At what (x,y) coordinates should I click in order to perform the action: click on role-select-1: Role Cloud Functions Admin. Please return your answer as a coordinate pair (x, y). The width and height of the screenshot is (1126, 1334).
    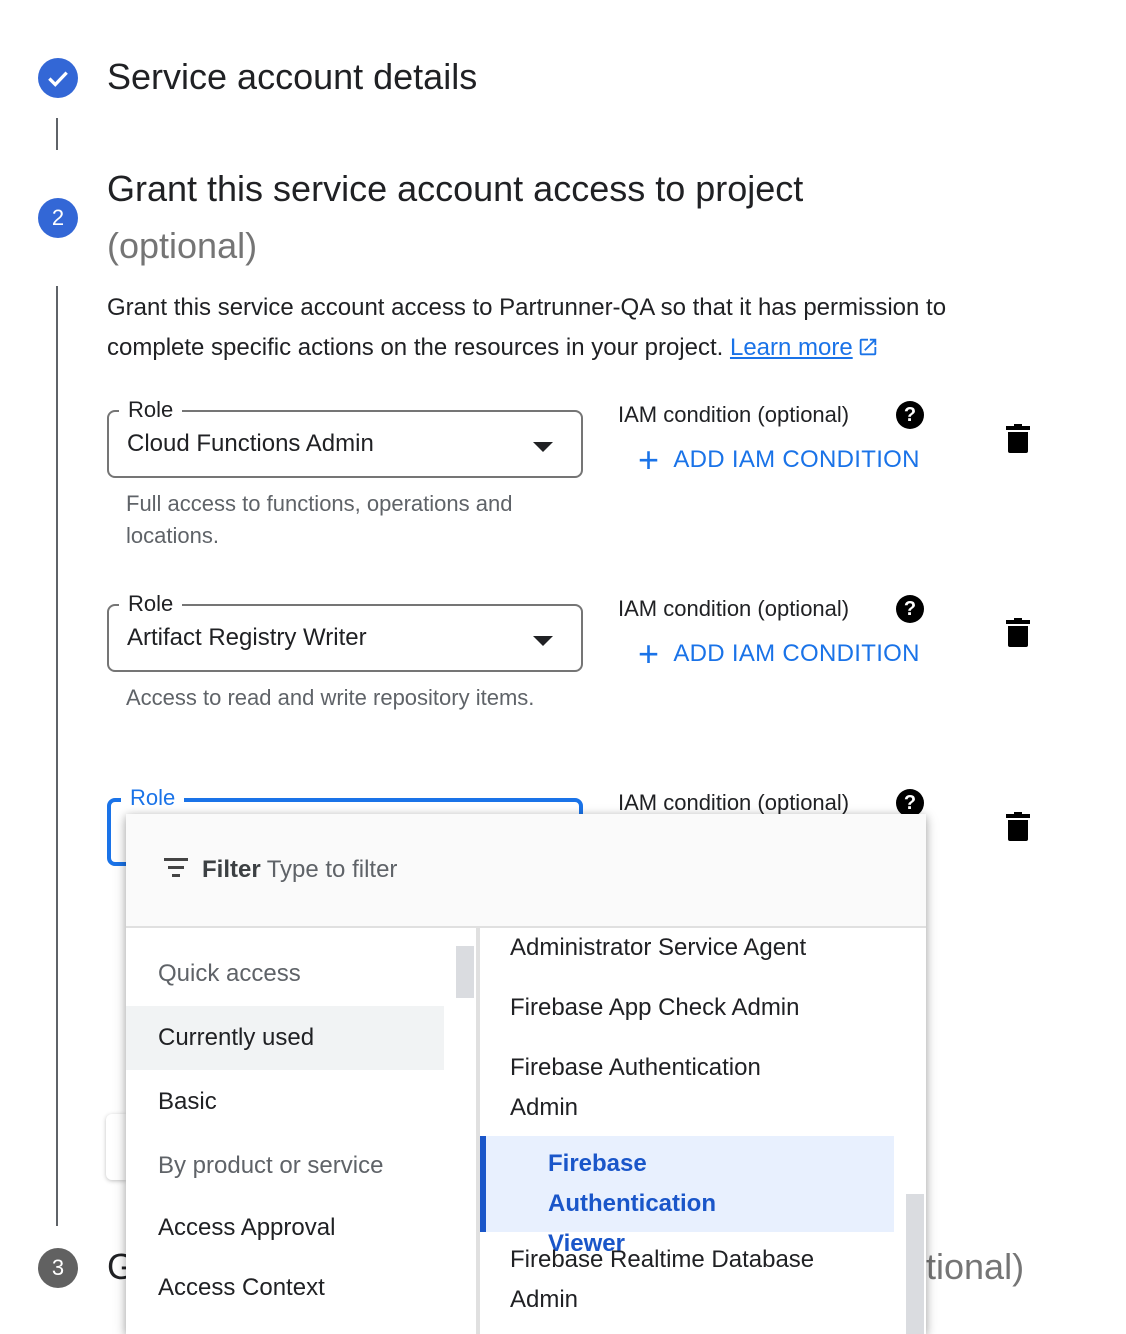
    Looking at the image, I should click on (345, 437).